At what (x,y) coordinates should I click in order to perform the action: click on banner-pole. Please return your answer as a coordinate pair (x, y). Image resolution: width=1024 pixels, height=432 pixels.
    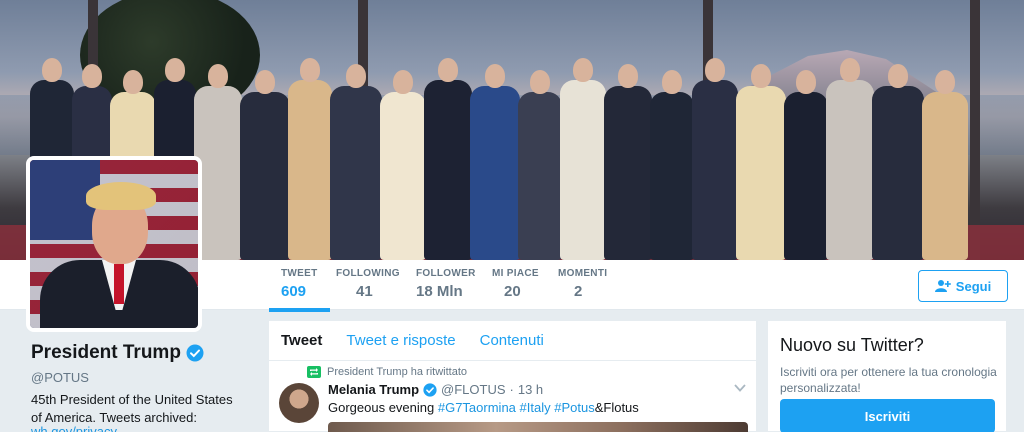
    Looking at the image, I should click on (975, 130).